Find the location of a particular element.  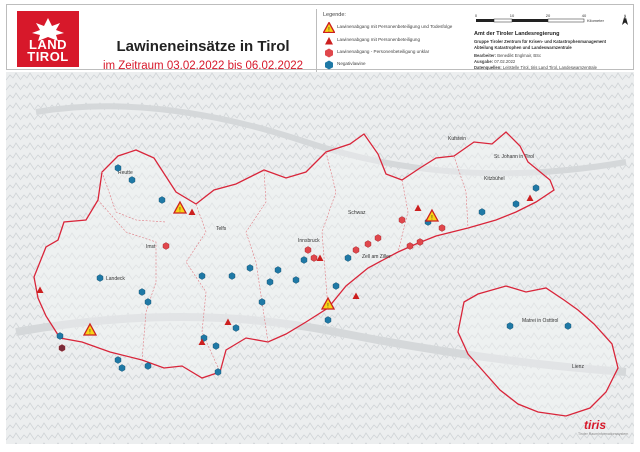

scale-bar: 0 10 20 40 Kilometer is located at coordinates (540, 18).